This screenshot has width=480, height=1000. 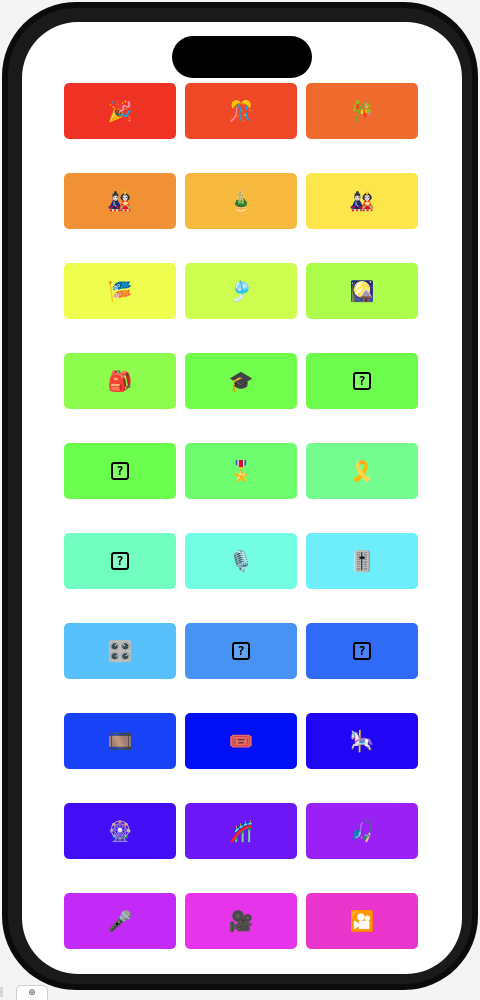 I want to click on emoji-tile: 🎉, so click(x=120, y=111).